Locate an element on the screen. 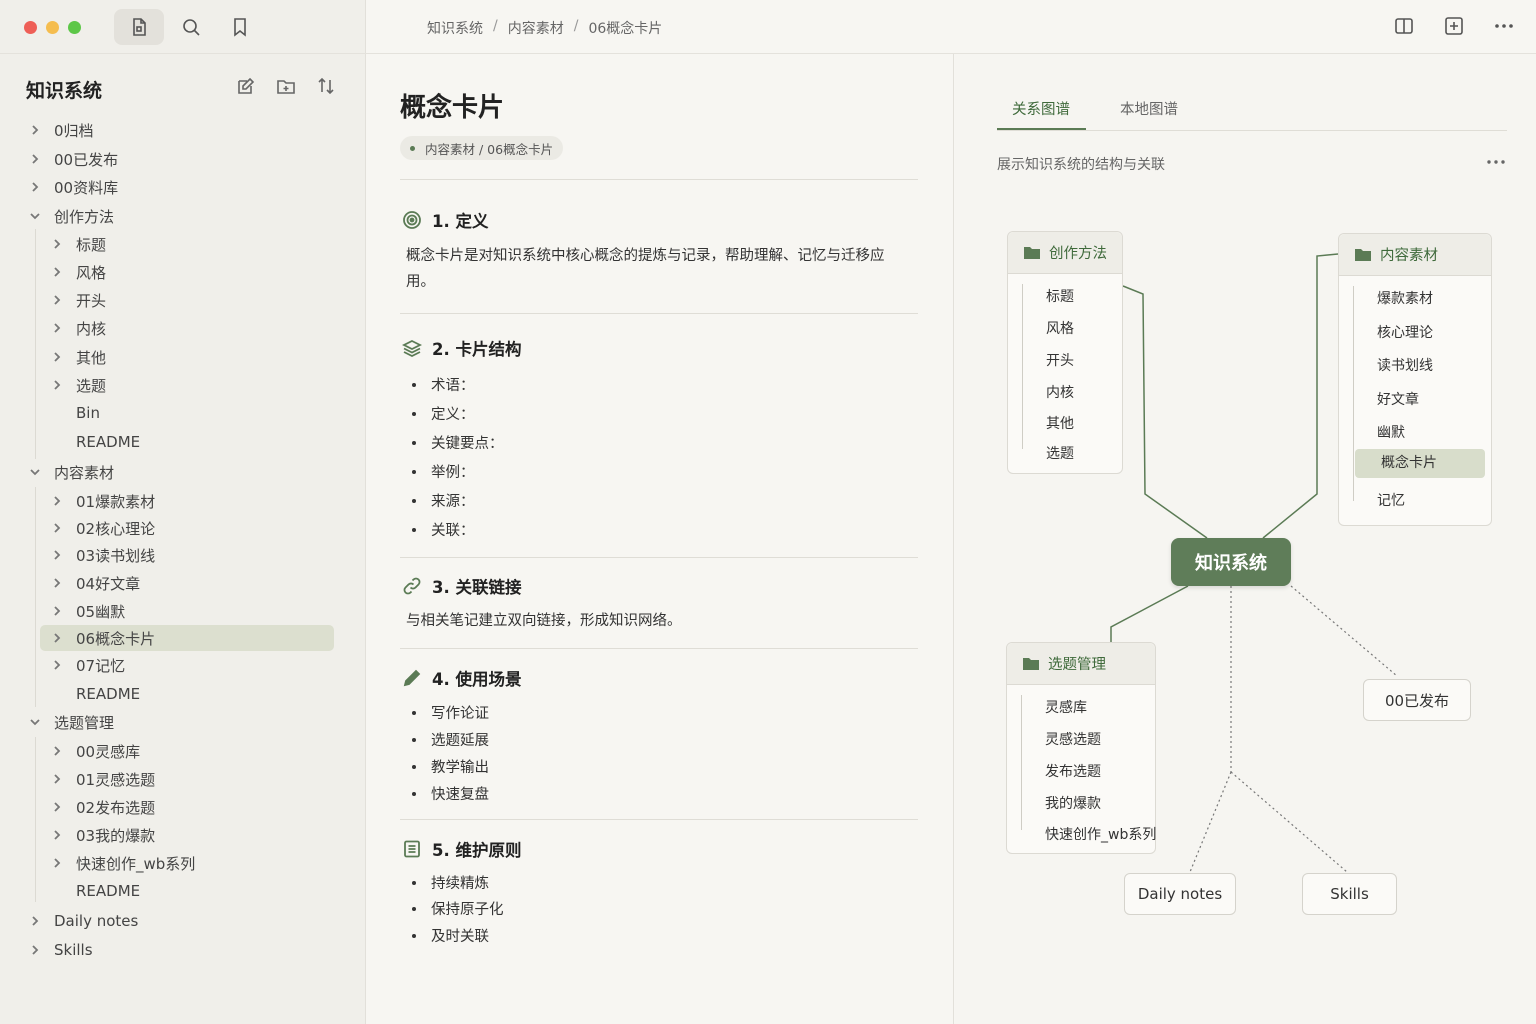  sort-button is located at coordinates (326, 88).